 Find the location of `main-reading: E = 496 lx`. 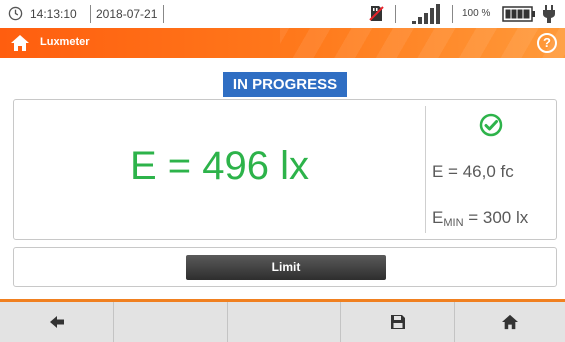

main-reading: E = 496 lx is located at coordinates (219, 166).